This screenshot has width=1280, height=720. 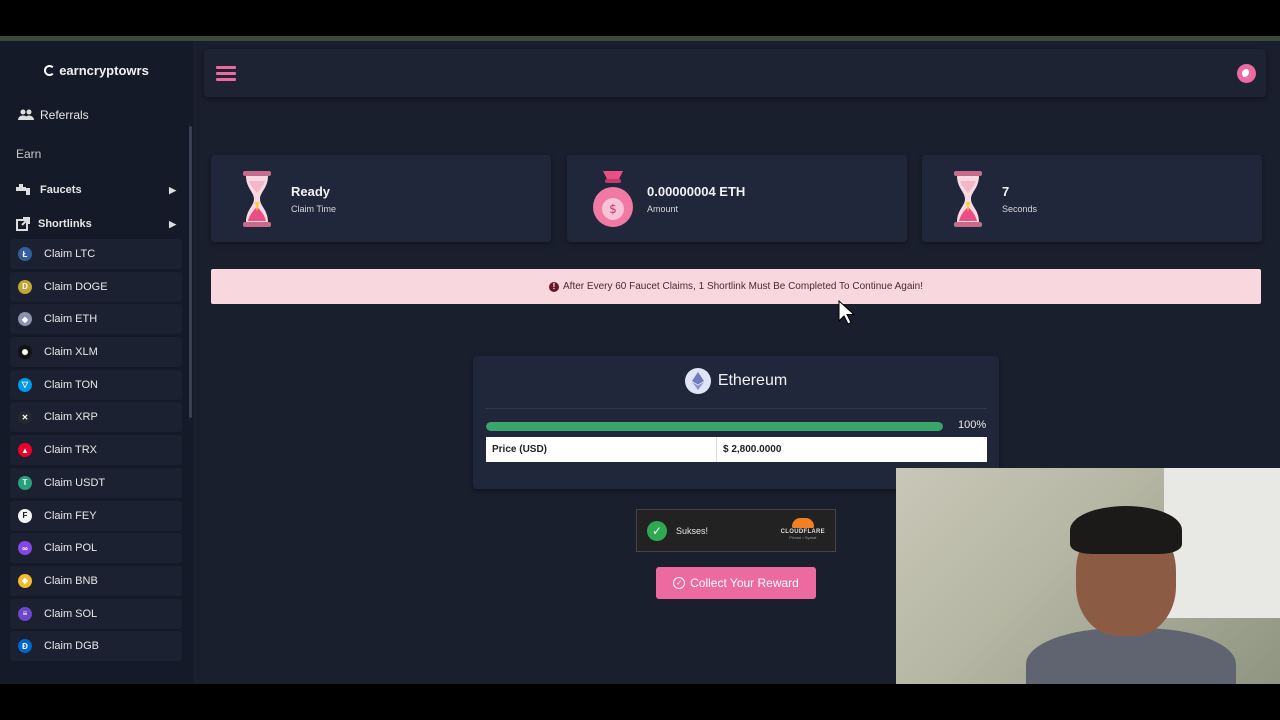 I want to click on mouse-cursor-icon, so click(x=846, y=312).